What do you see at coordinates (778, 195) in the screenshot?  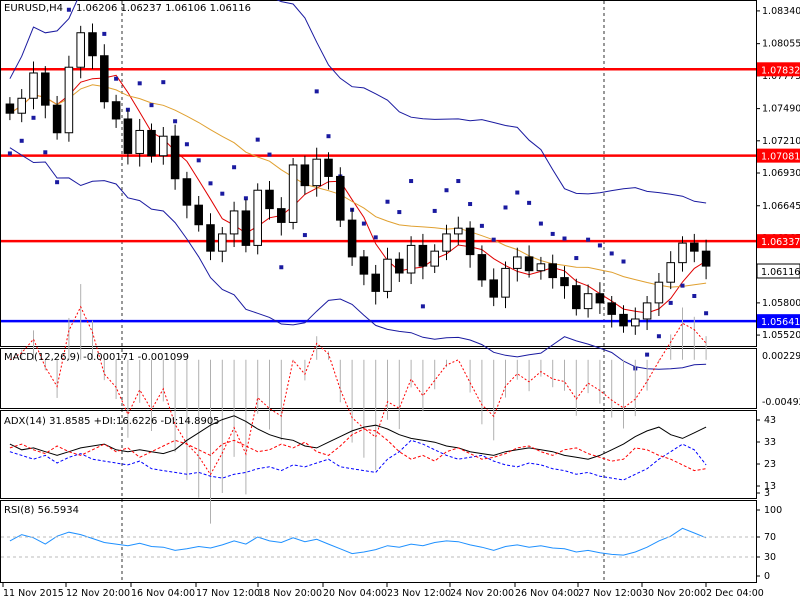 I see `level-tags: 1.07832 1.07081 1.06337 1.05641` at bounding box center [778, 195].